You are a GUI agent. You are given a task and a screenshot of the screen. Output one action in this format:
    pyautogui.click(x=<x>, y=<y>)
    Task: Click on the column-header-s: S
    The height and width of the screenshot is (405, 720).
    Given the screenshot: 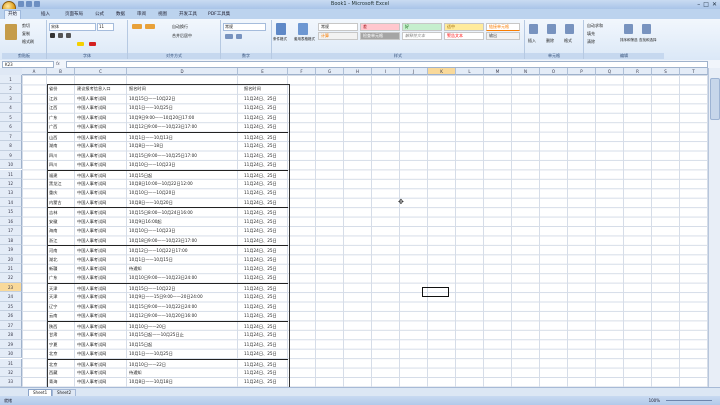 What is the action you would take?
    pyautogui.click(x=666, y=71)
    